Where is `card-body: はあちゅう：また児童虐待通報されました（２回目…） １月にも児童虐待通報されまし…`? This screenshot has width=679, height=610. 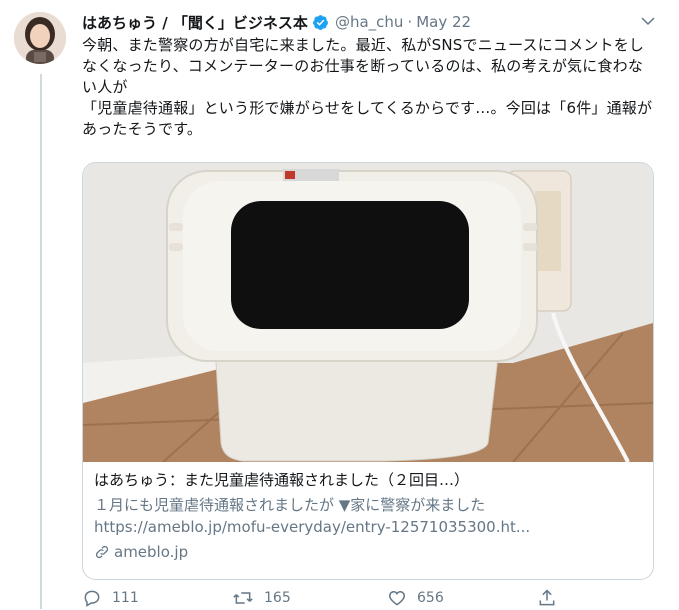 card-body: はあちゅう：また児童虐待通報されました（２回目…） １月にも児童虐待通報されまし… is located at coordinates (367, 516).